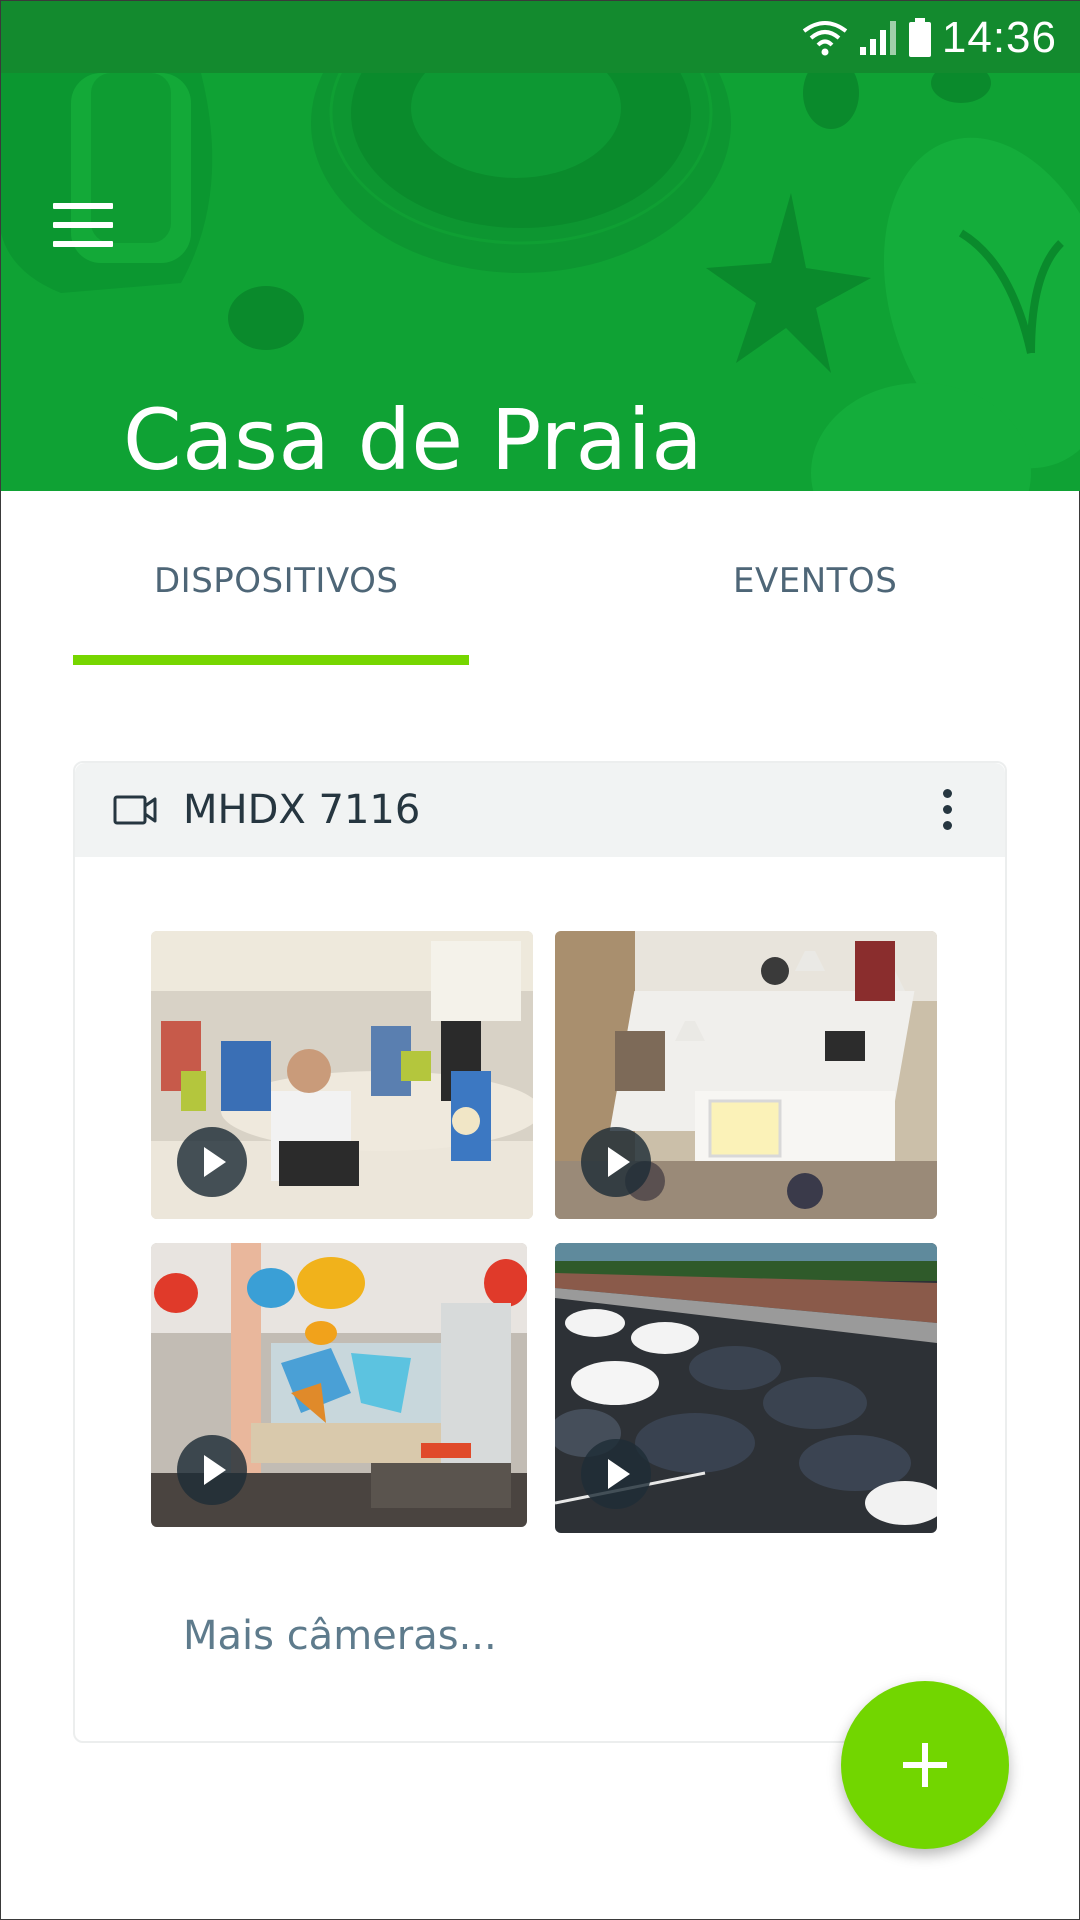  What do you see at coordinates (540, 591) in the screenshot?
I see `tab-bar: DISPOSITIVOS EVENTOS` at bounding box center [540, 591].